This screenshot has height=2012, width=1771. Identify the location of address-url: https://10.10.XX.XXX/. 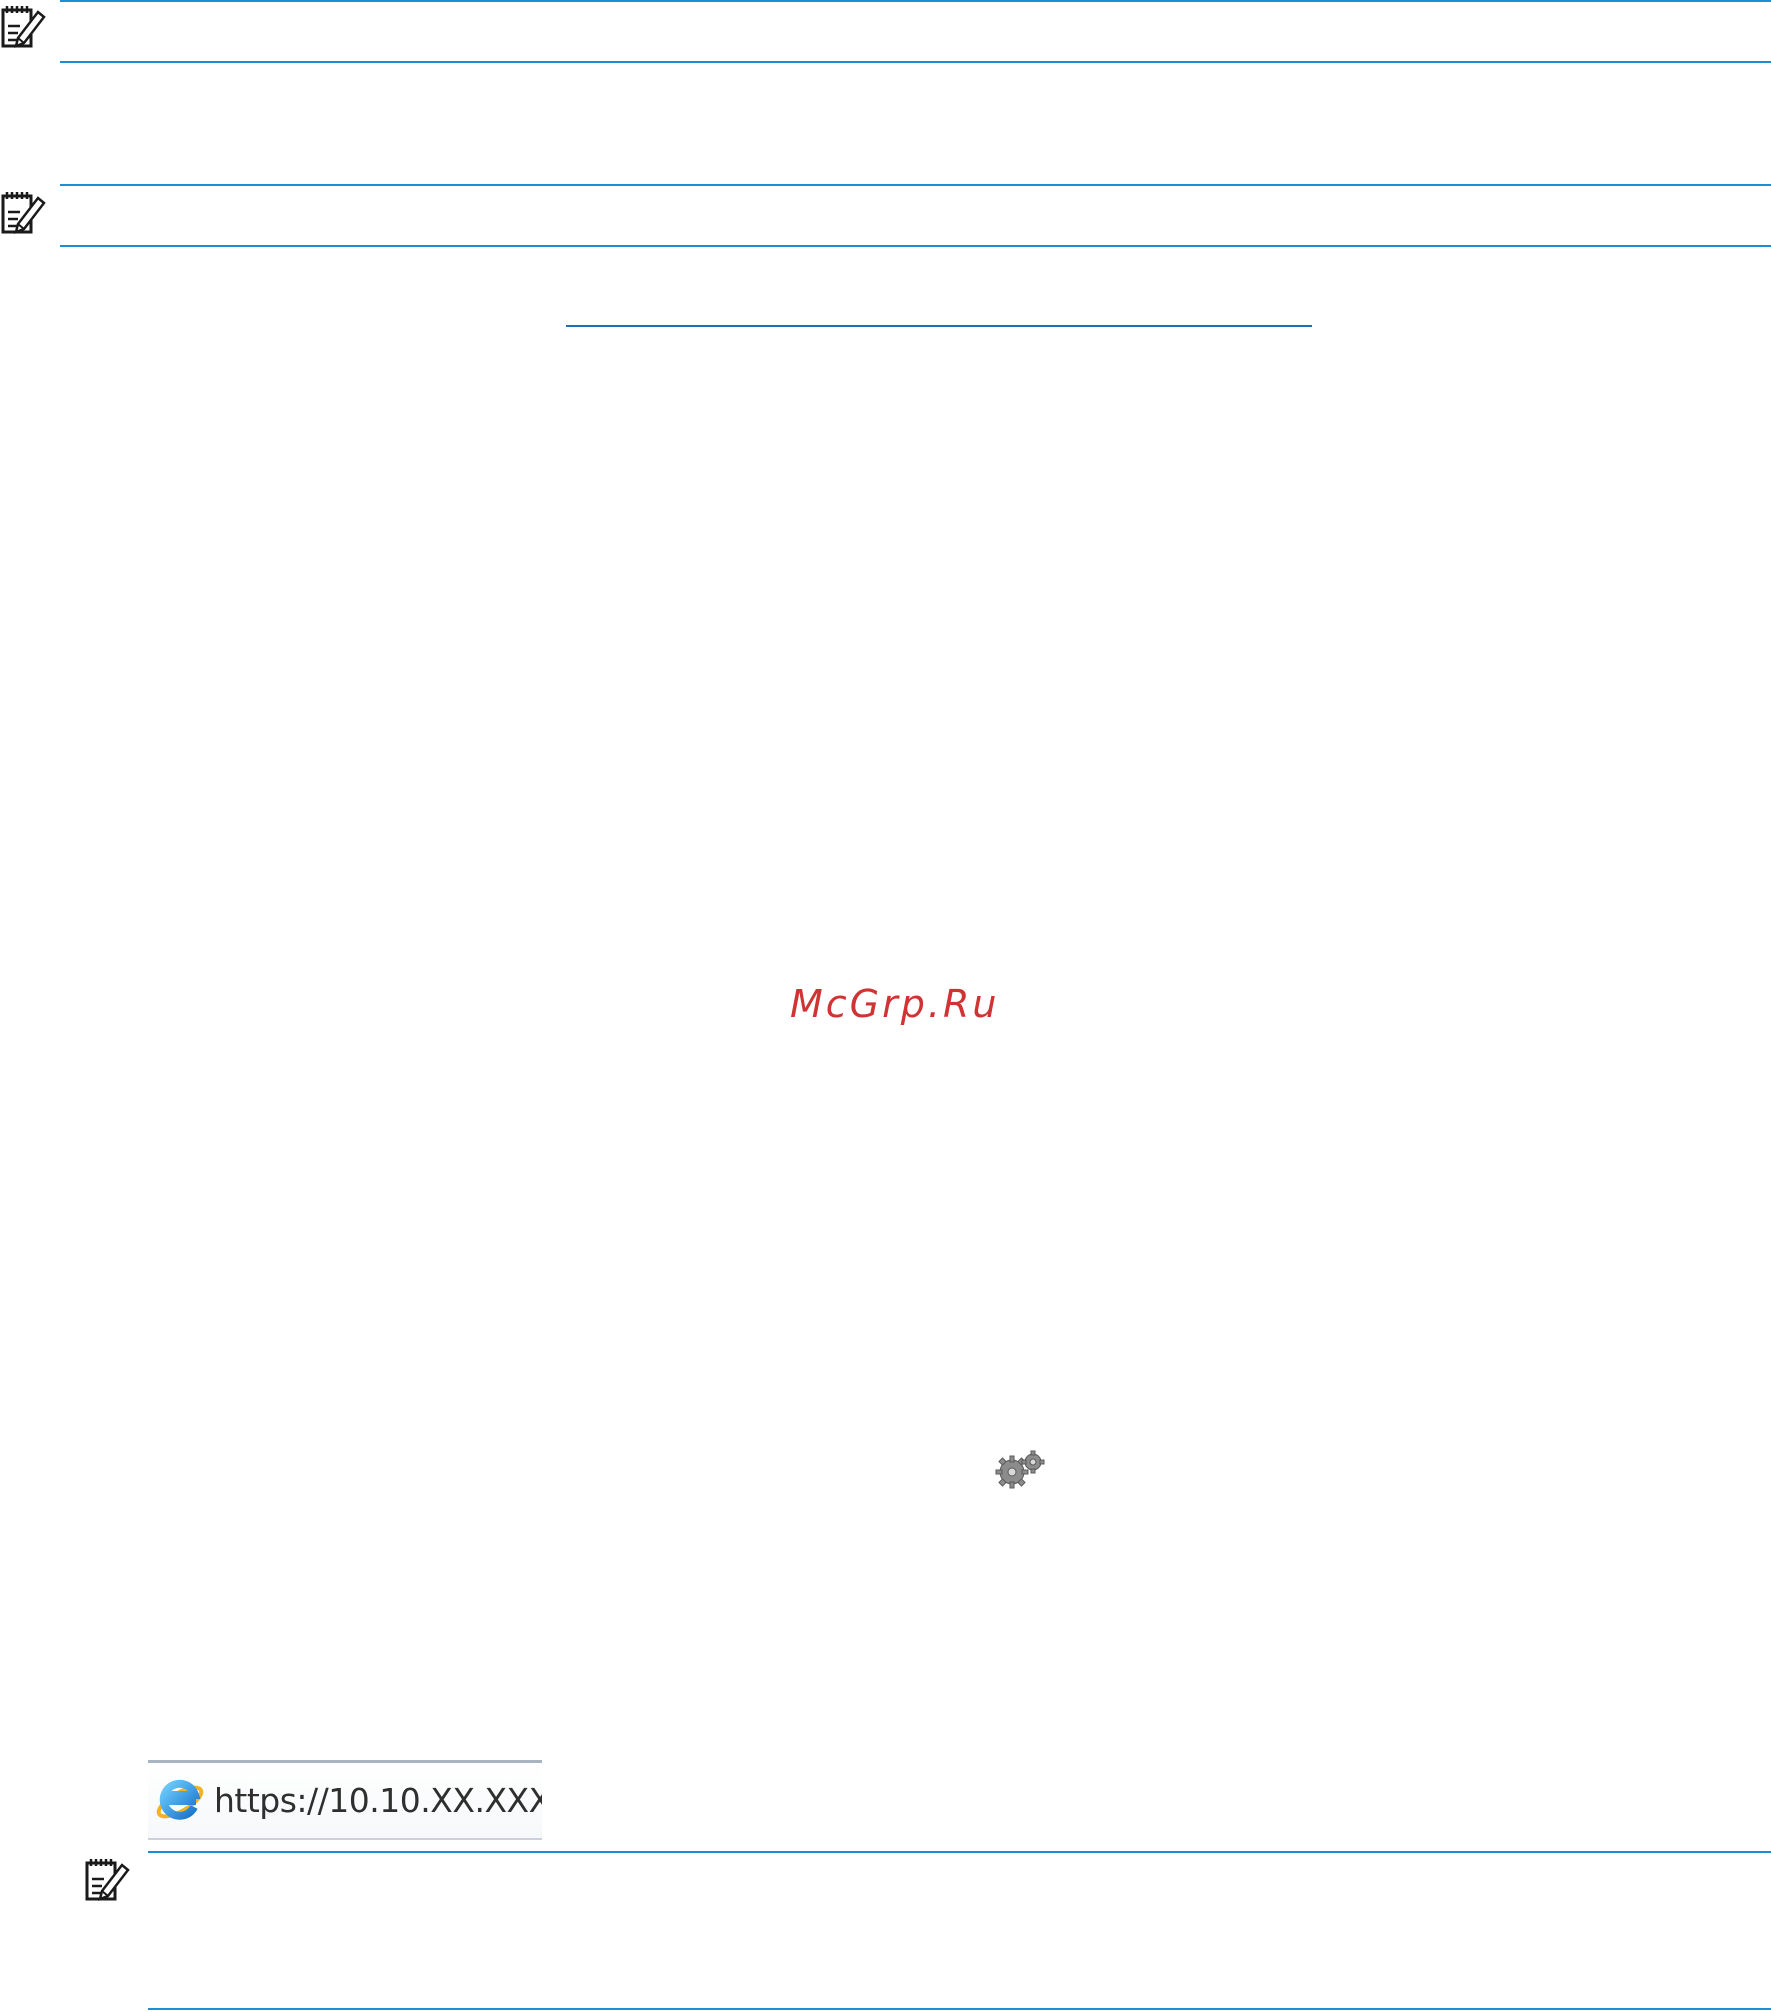
(378, 1800).